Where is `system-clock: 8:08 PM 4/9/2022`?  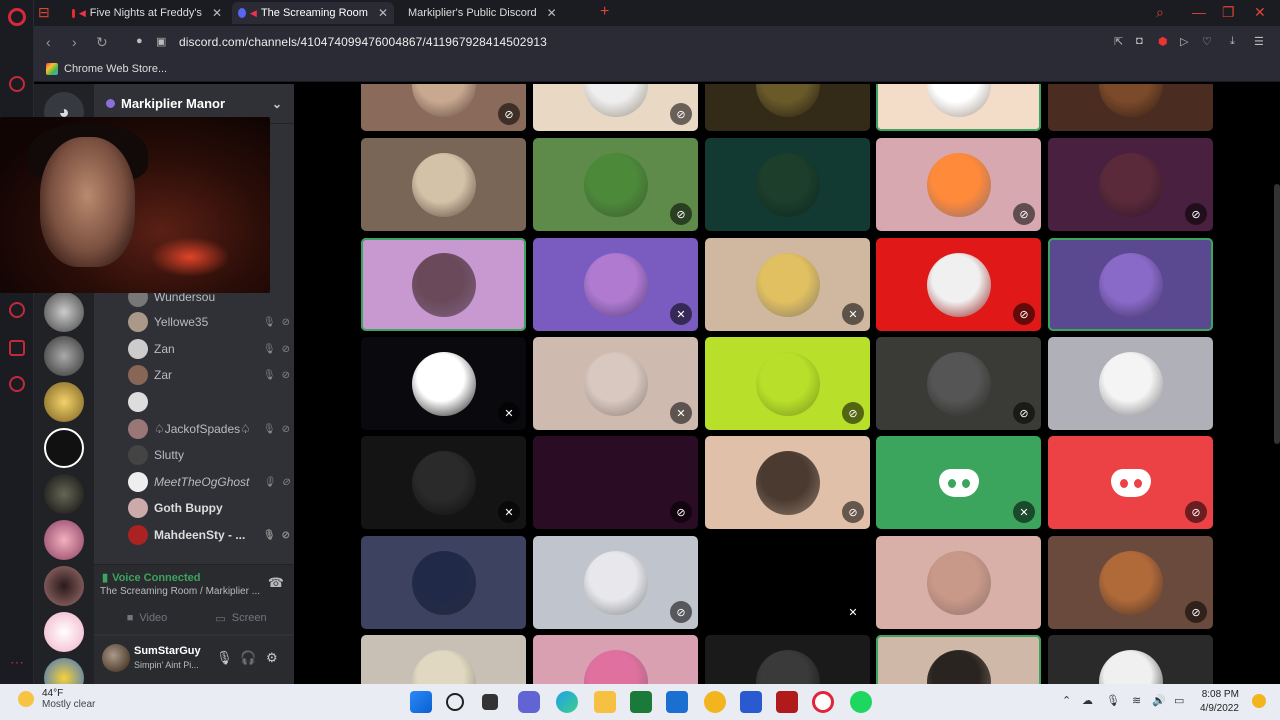
system-clock: 8:08 PM 4/9/2022 is located at coordinates (1219, 702).